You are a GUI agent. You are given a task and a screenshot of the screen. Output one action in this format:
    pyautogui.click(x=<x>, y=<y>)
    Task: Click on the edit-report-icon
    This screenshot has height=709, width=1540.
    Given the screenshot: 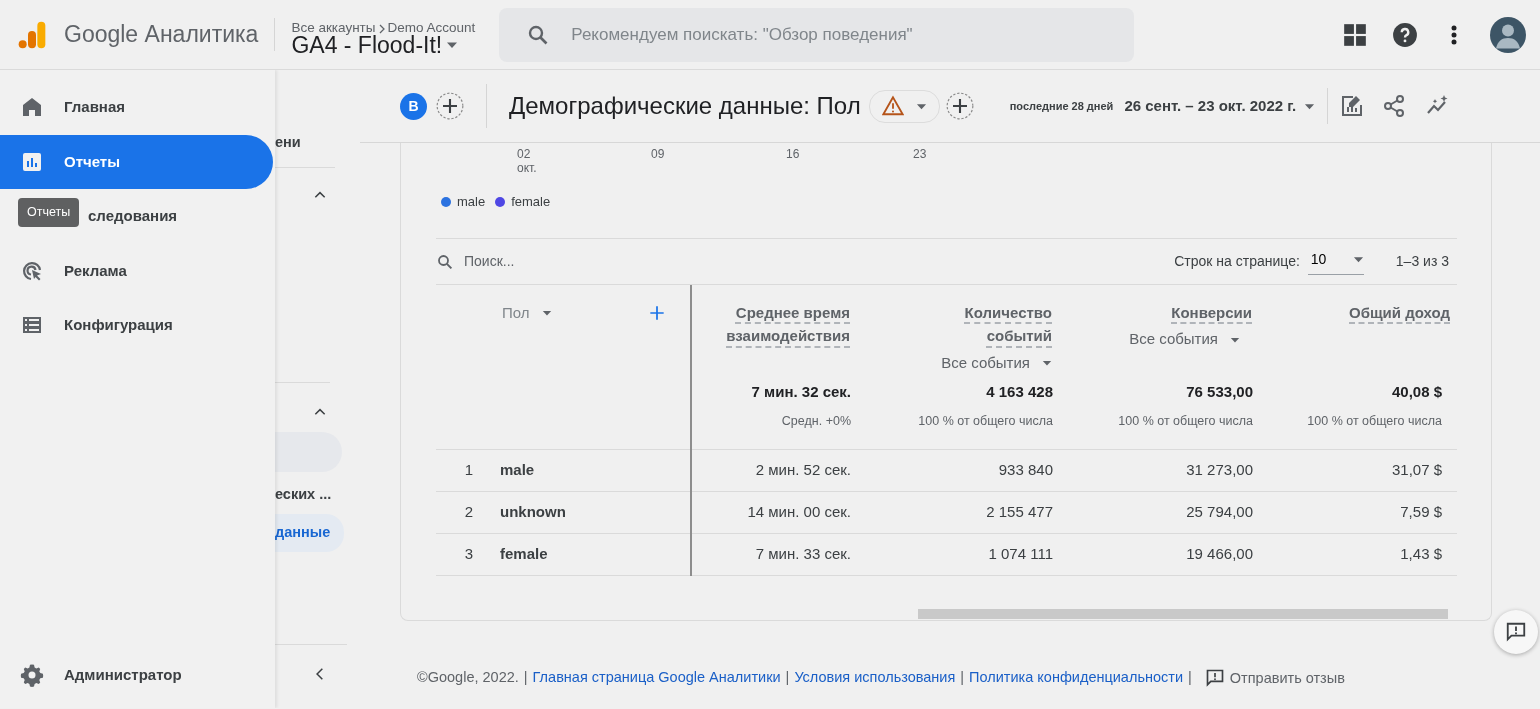 What is the action you would take?
    pyautogui.click(x=1352, y=106)
    